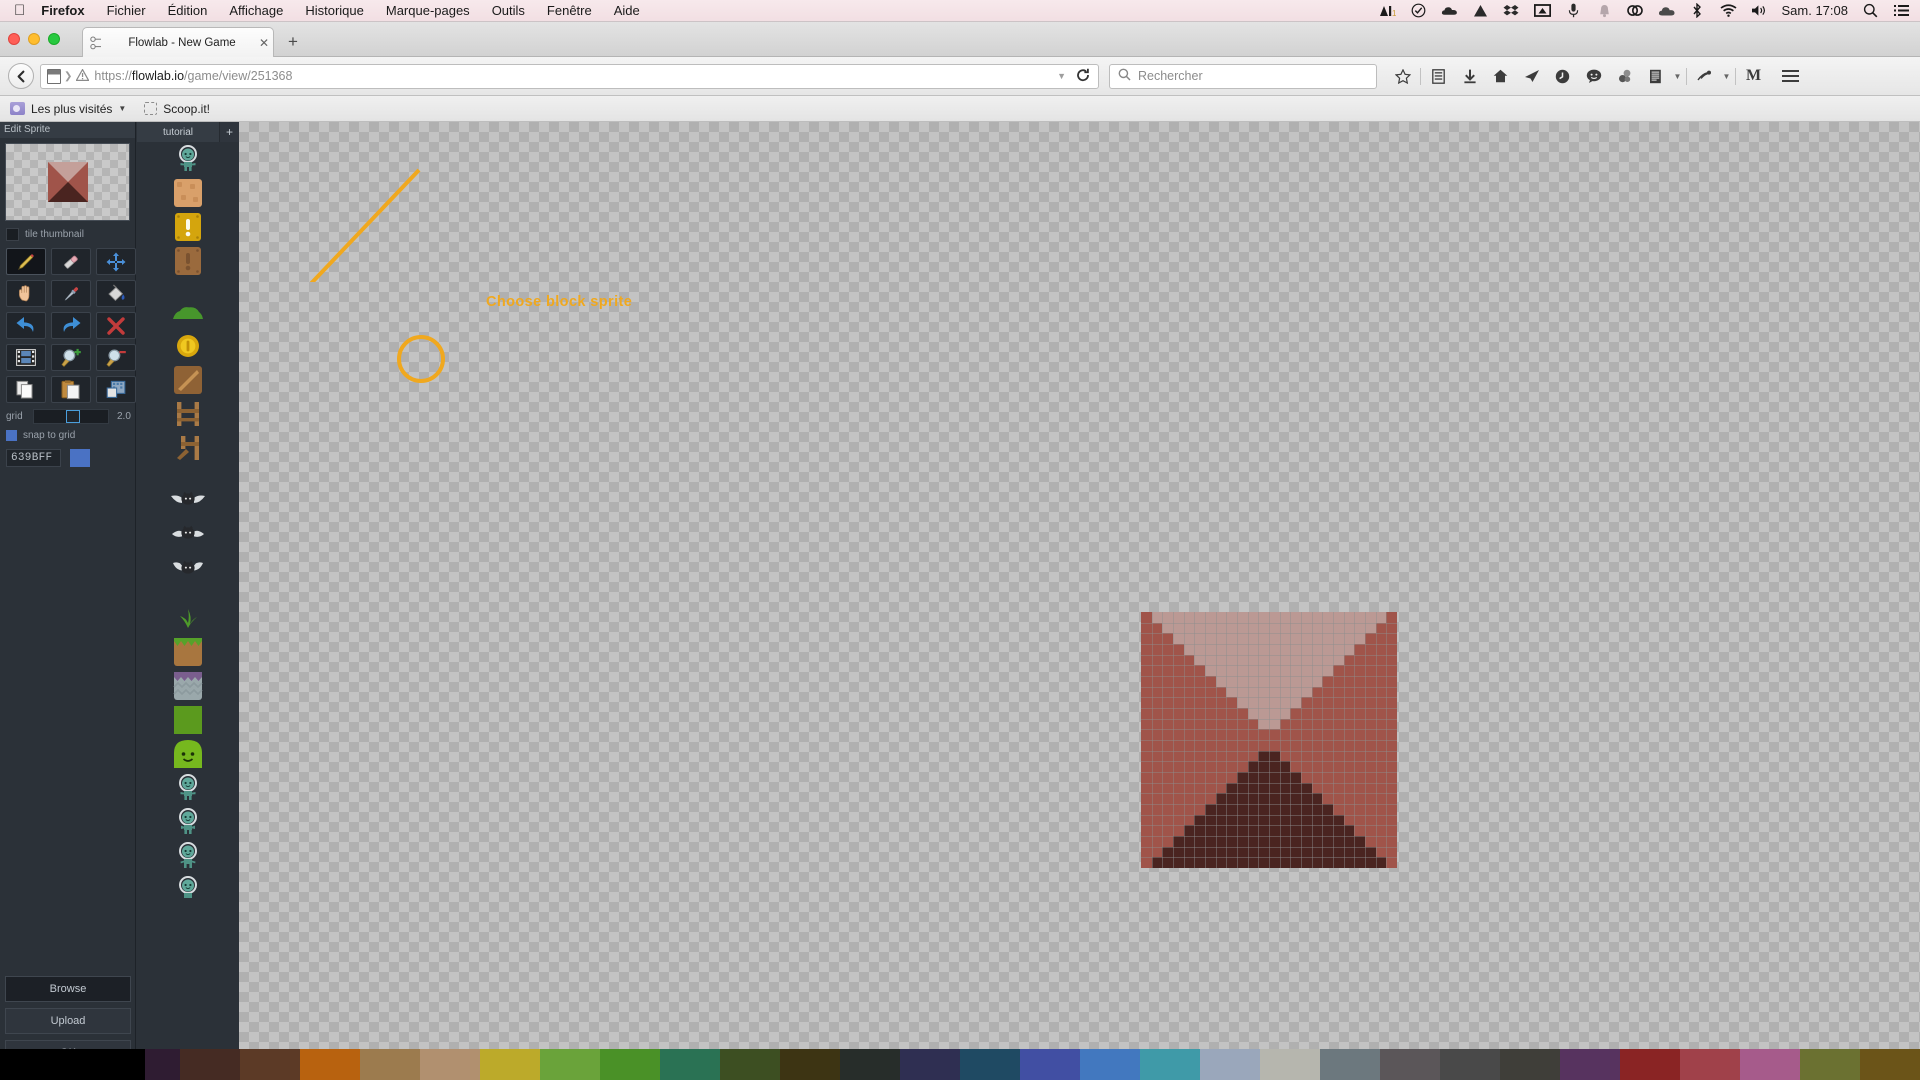 The height and width of the screenshot is (1080, 1920). I want to click on menu-item-fenetre: Fenêtre, so click(569, 10).